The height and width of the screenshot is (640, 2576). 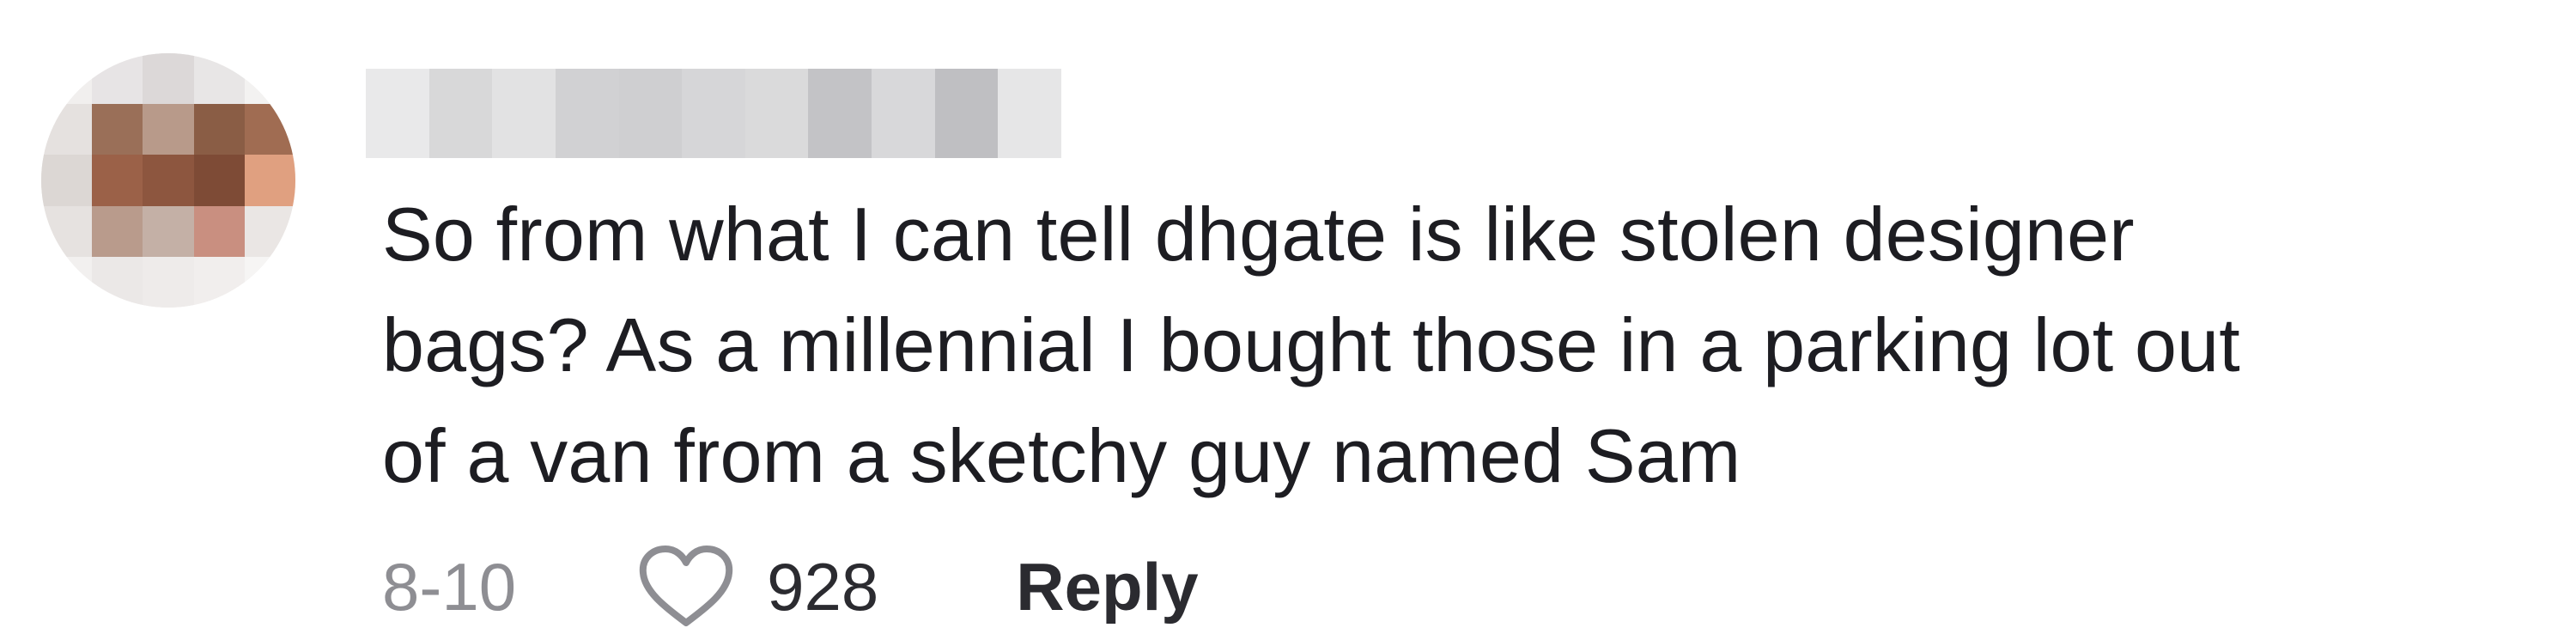 I want to click on like-count: 928, so click(x=823, y=586).